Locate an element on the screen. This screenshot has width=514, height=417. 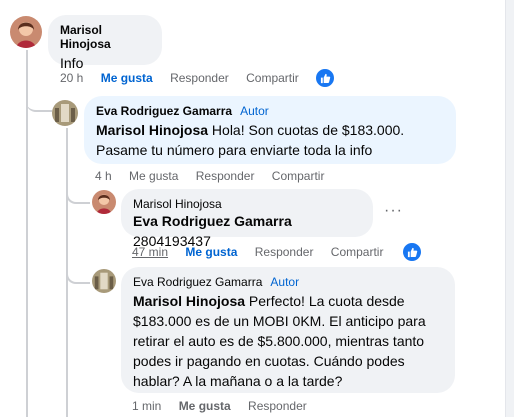
comment-actions: 4 h Me gusta Responder Compartir is located at coordinates (216, 176).